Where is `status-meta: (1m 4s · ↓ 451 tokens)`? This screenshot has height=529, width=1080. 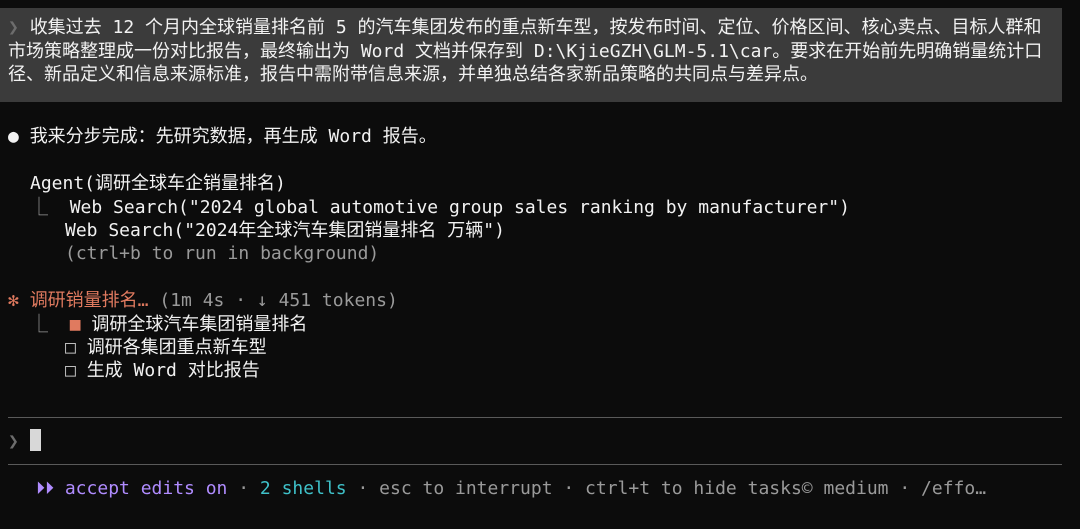 status-meta: (1m 4s · ↓ 451 tokens) is located at coordinates (278, 300).